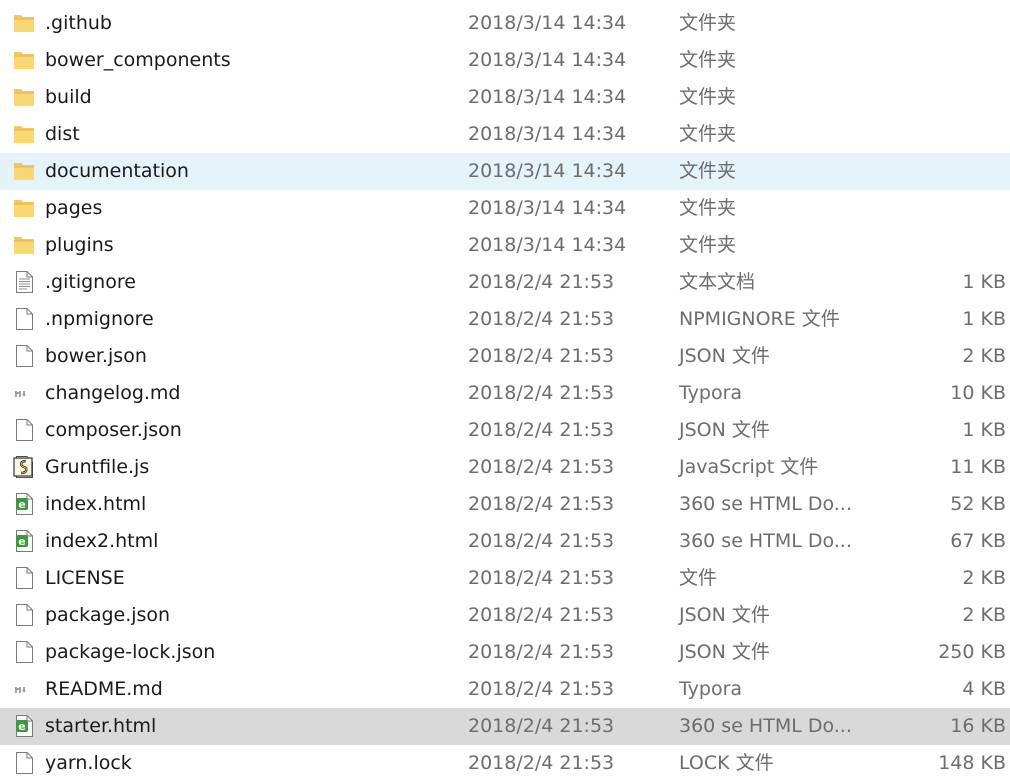 Image resolution: width=1010 pixels, height=782 pixels. I want to click on file-name: .gitignore, so click(90, 282).